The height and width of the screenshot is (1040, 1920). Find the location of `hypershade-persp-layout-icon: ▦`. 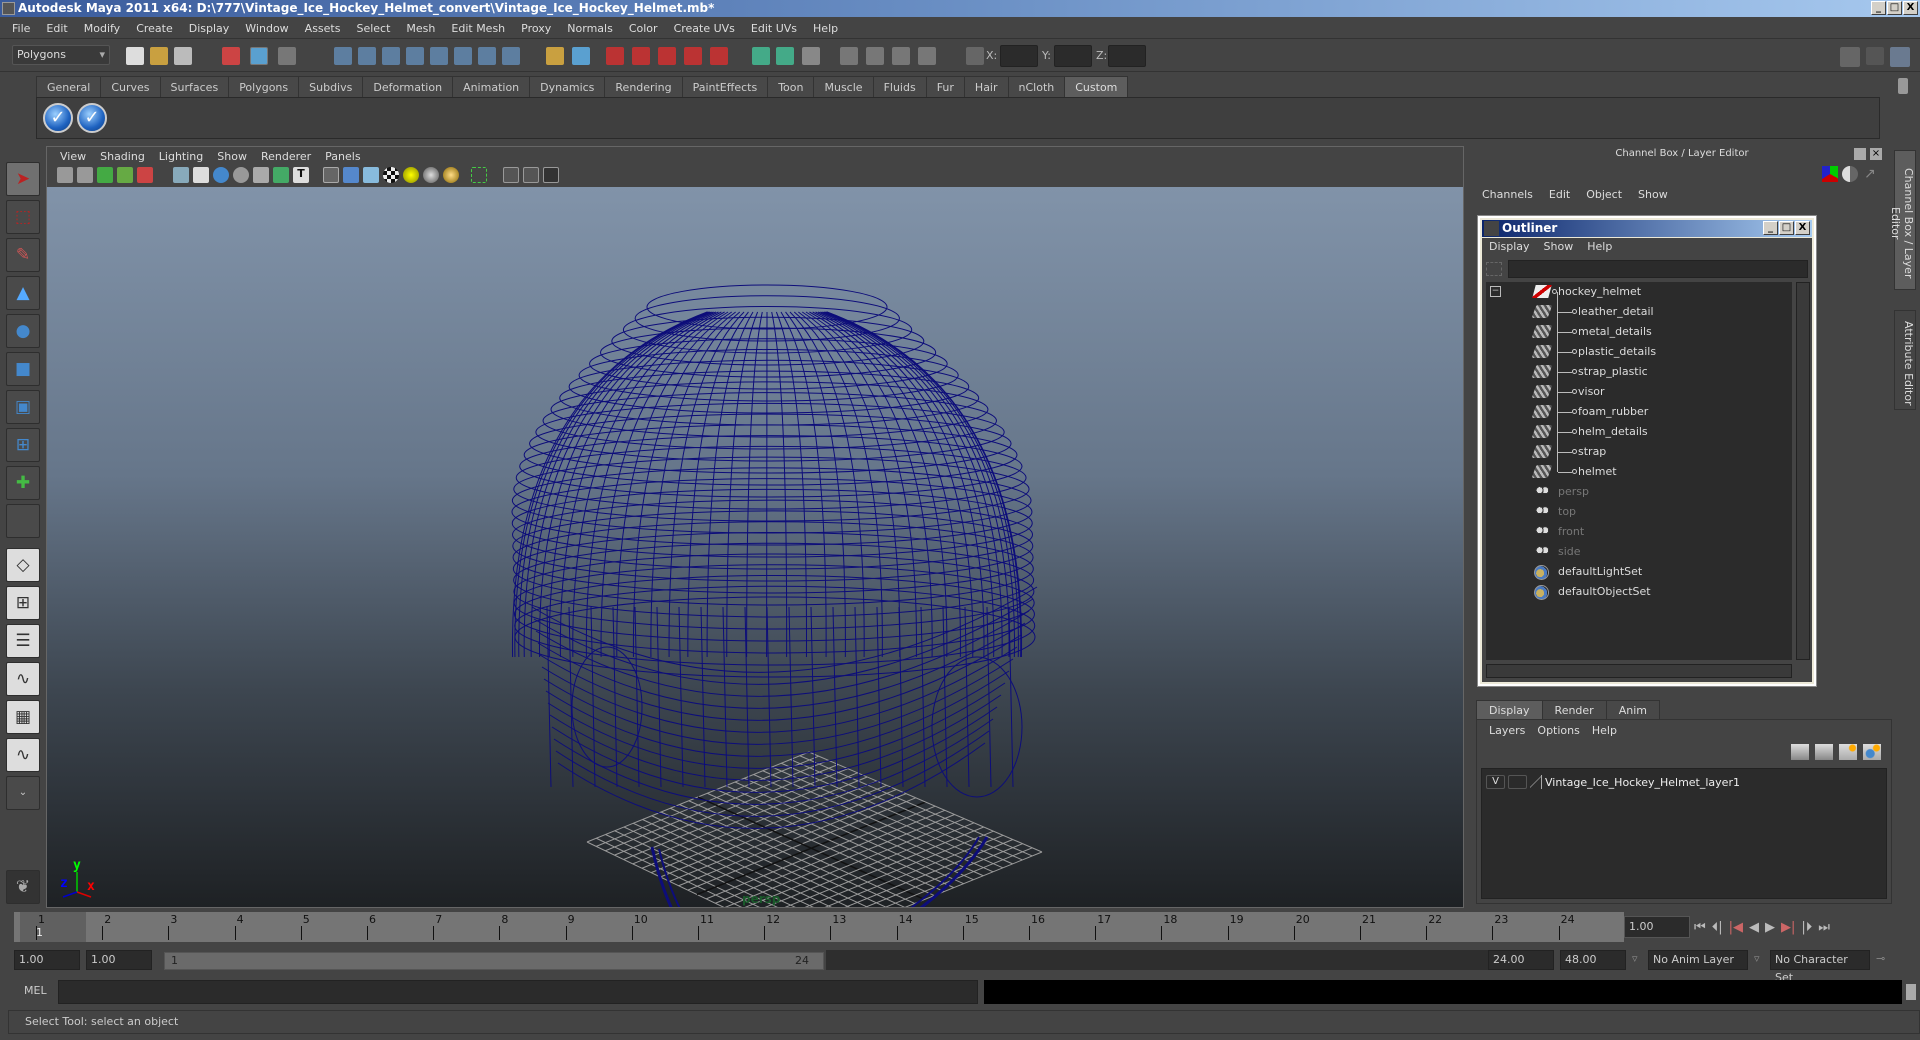

hypershade-persp-layout-icon: ▦ is located at coordinates (23, 717).